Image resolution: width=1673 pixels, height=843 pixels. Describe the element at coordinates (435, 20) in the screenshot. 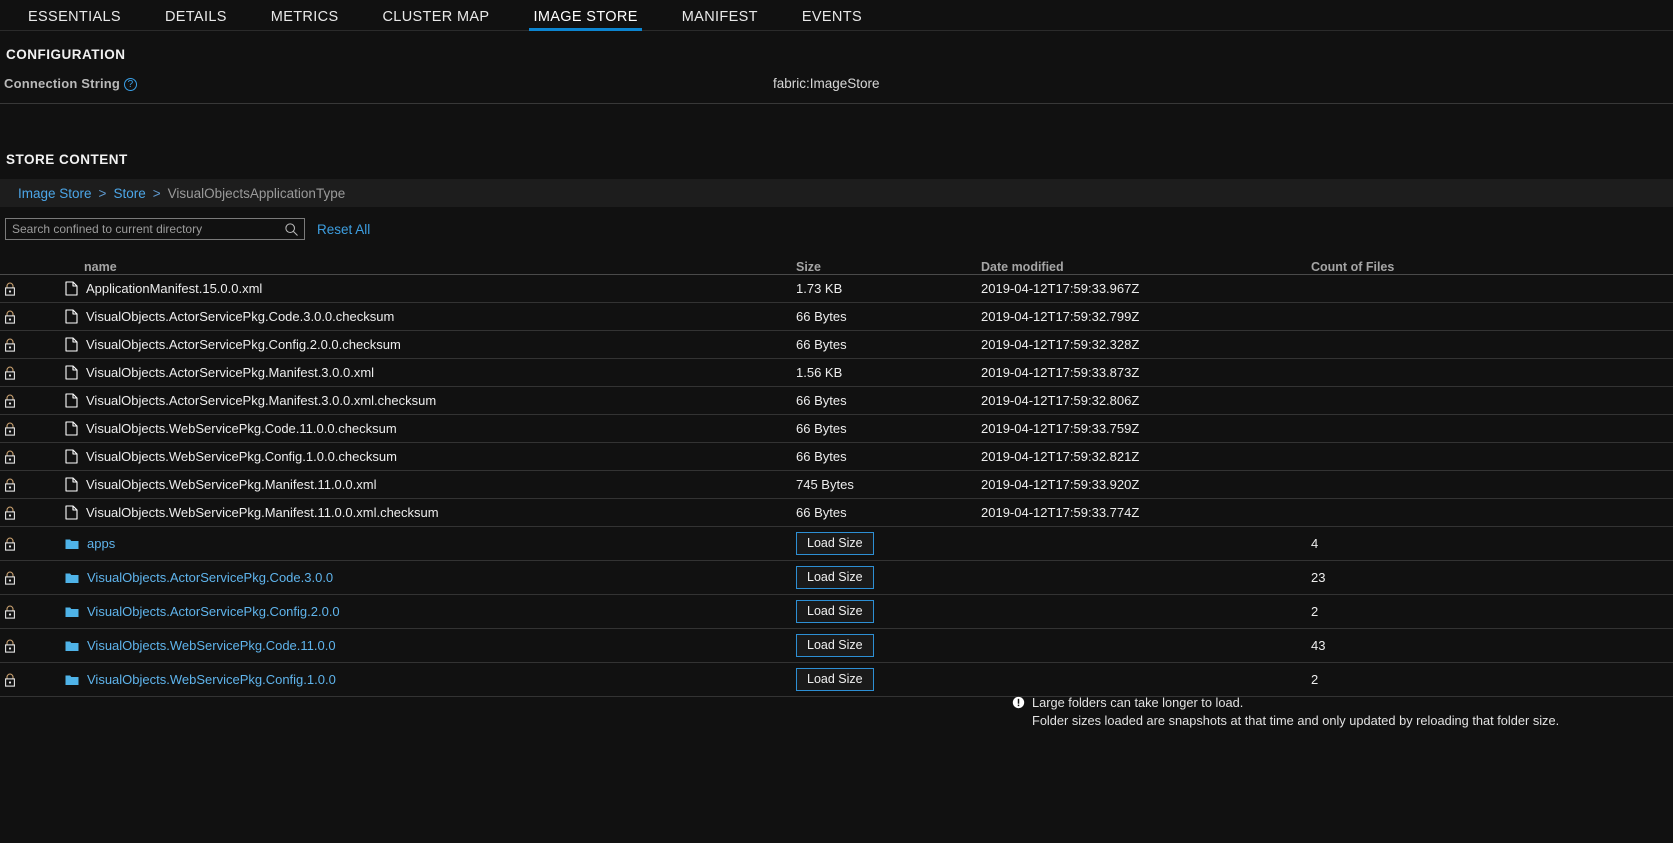

I see `tab-cluster-map: CLUSTER MAP` at that location.